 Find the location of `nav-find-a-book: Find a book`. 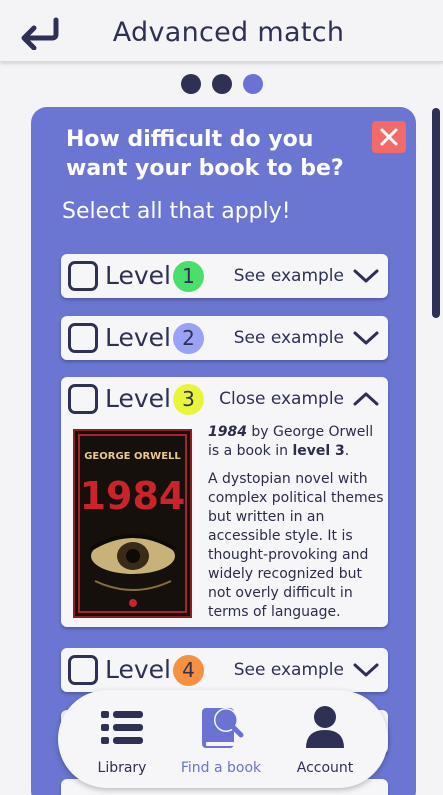

nav-find-a-book: Find a book is located at coordinates (221, 740).